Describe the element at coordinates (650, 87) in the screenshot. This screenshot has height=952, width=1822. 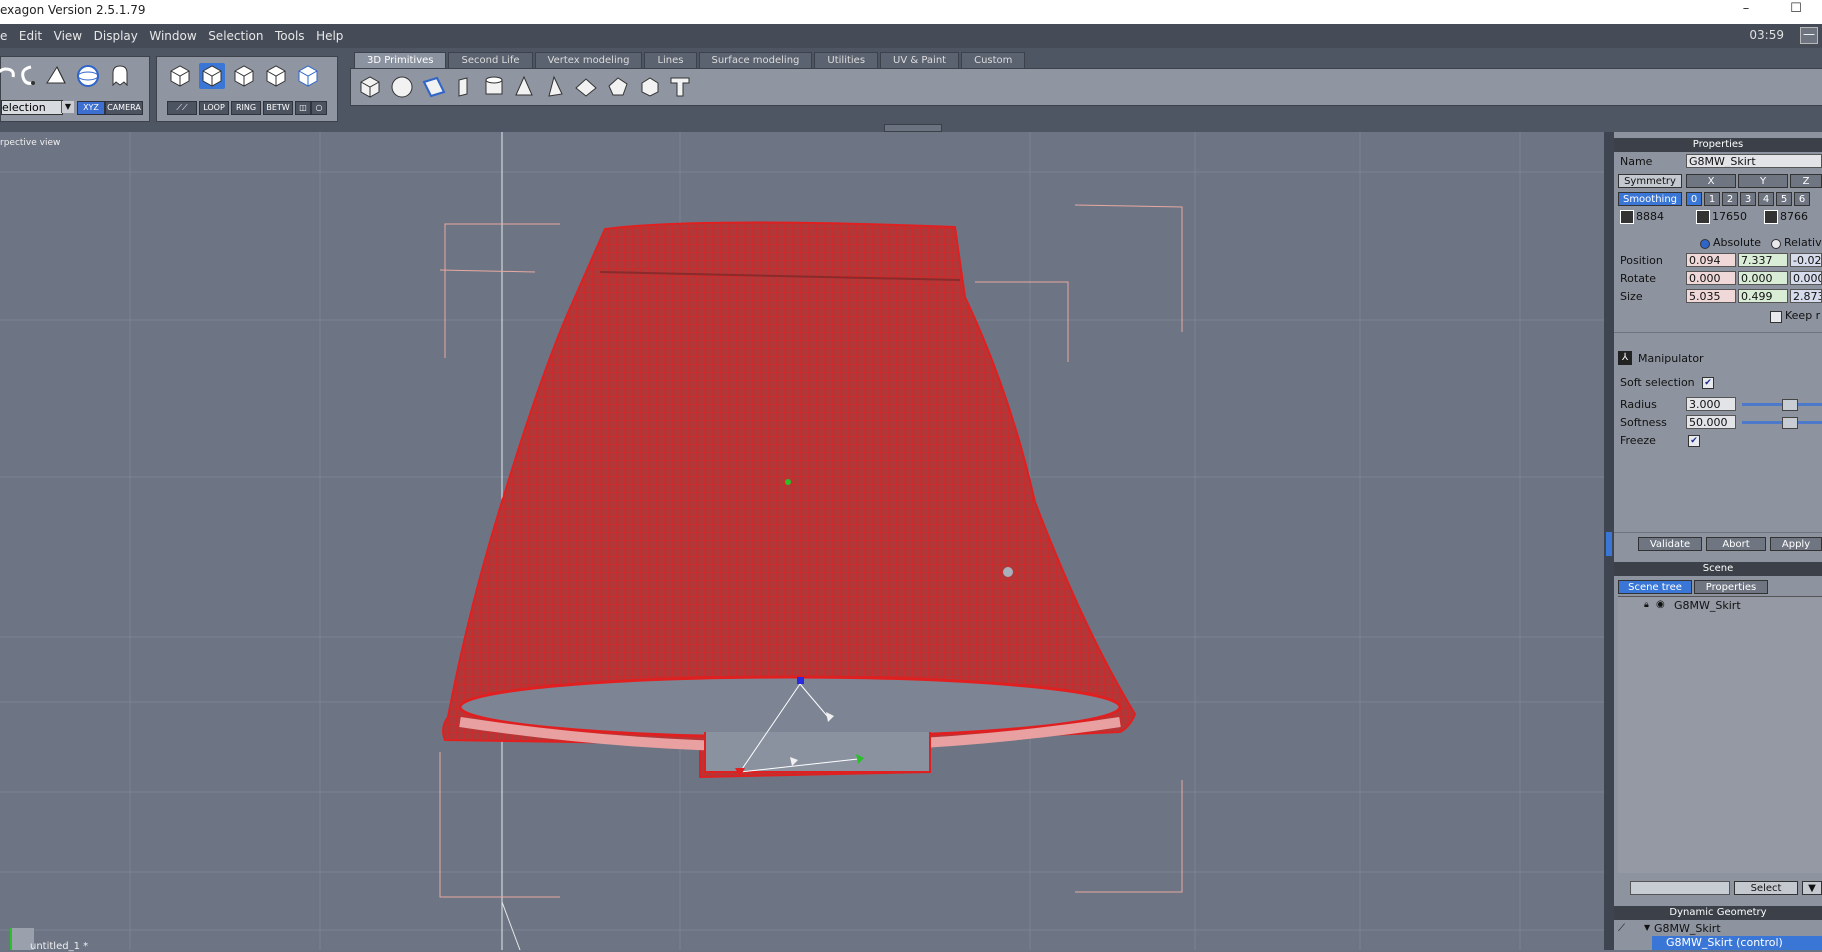
I see `geosphere-primitive-icon` at that location.